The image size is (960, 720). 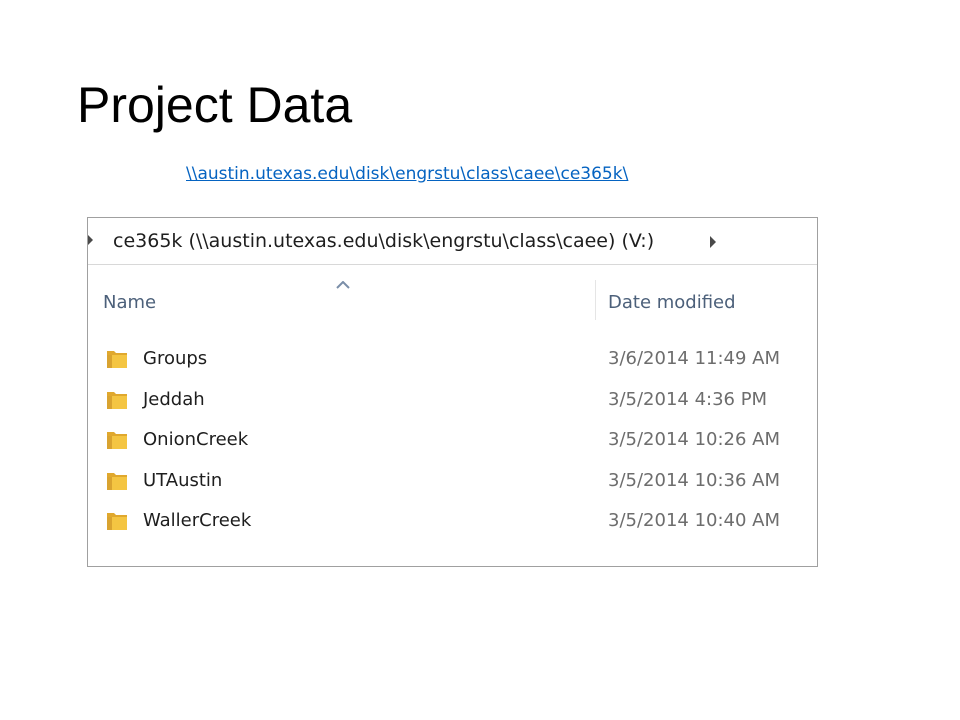 What do you see at coordinates (215, 105) in the screenshot?
I see `slide-title: Project Data` at bounding box center [215, 105].